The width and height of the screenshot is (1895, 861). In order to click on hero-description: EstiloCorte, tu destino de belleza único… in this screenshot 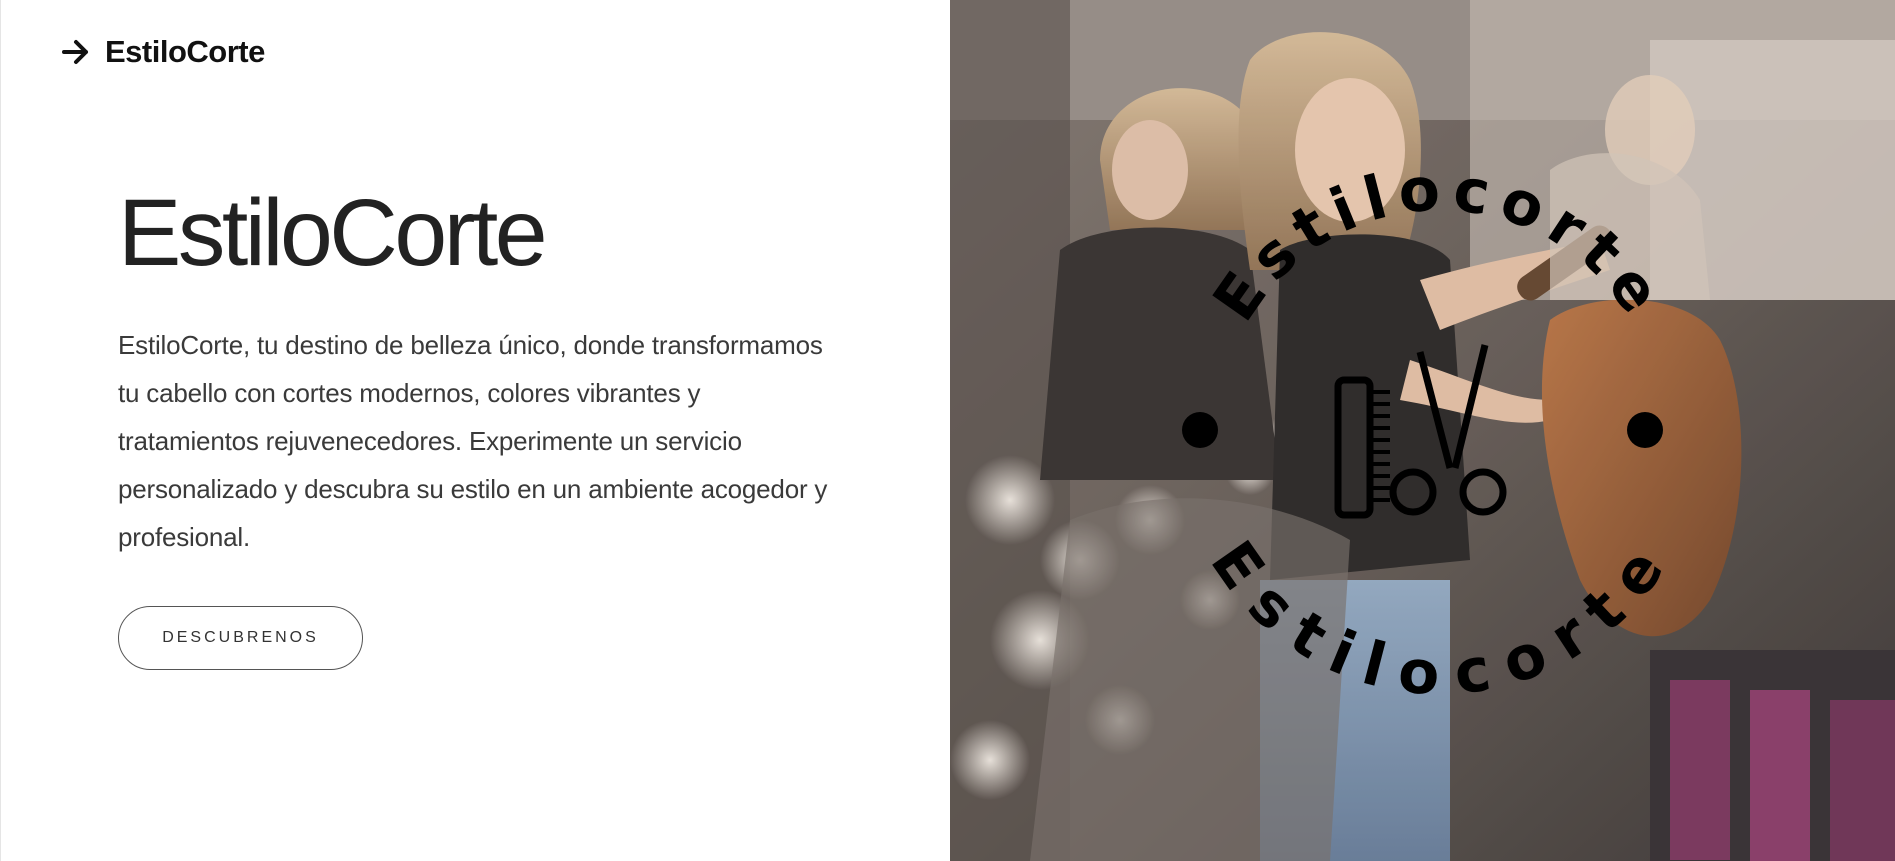, I will do `click(473, 441)`.